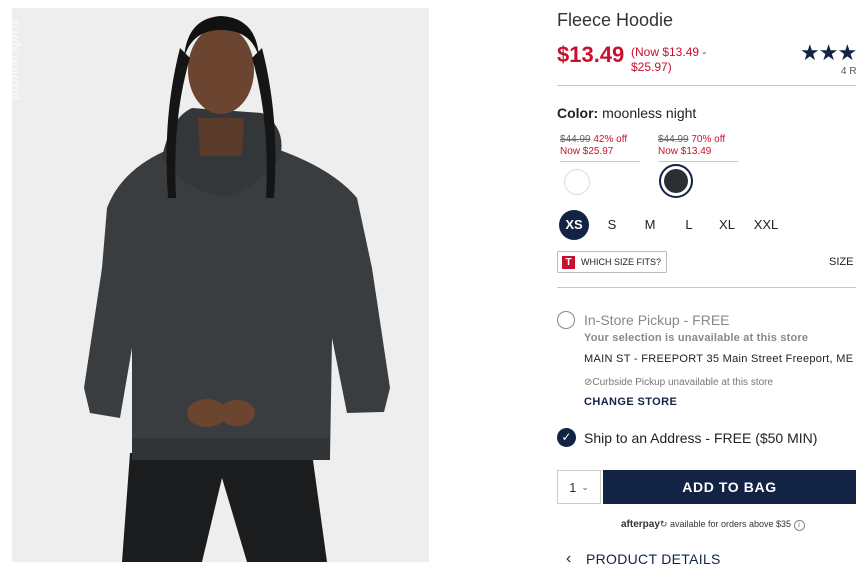 The width and height of the screenshot is (856, 572). Describe the element at coordinates (848, 71) in the screenshot. I see `review-count: 4 Reviews` at that location.